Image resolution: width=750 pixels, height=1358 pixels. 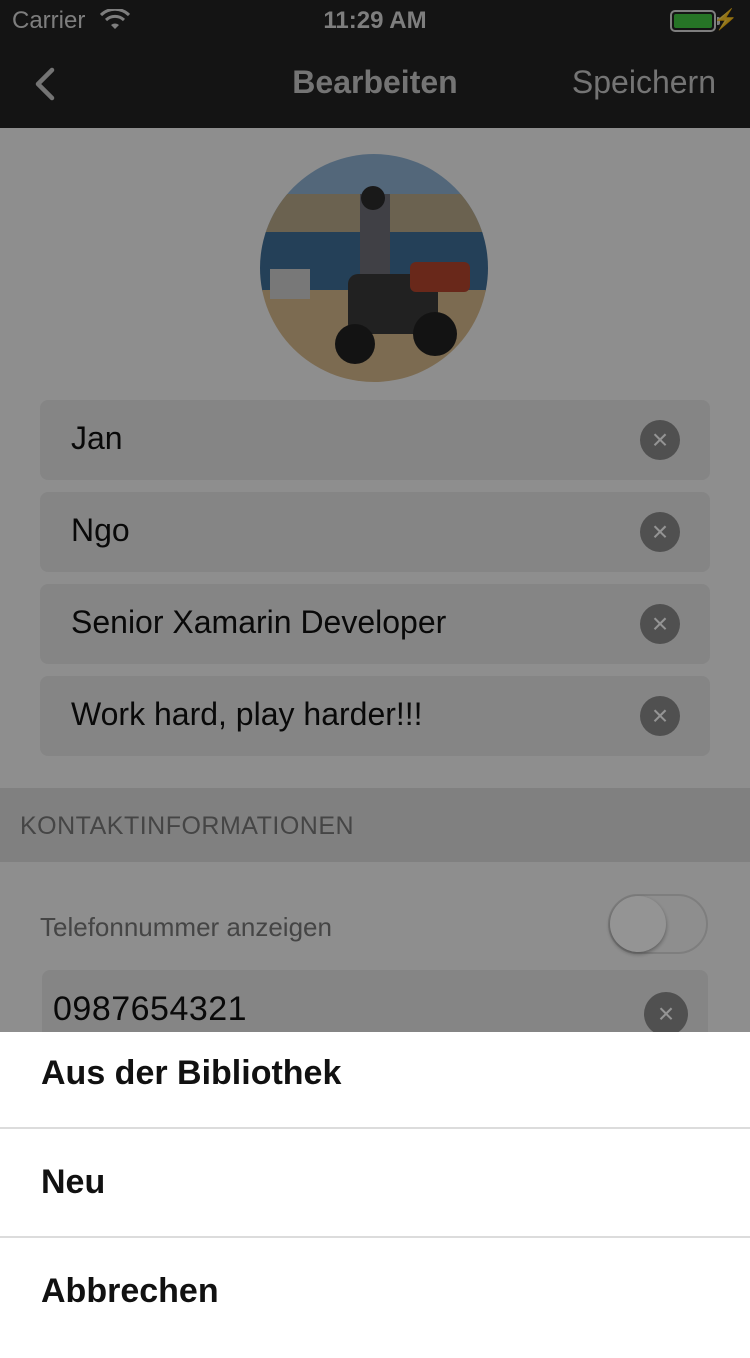 What do you see at coordinates (375, 1195) in the screenshot?
I see `action-new: Neu` at bounding box center [375, 1195].